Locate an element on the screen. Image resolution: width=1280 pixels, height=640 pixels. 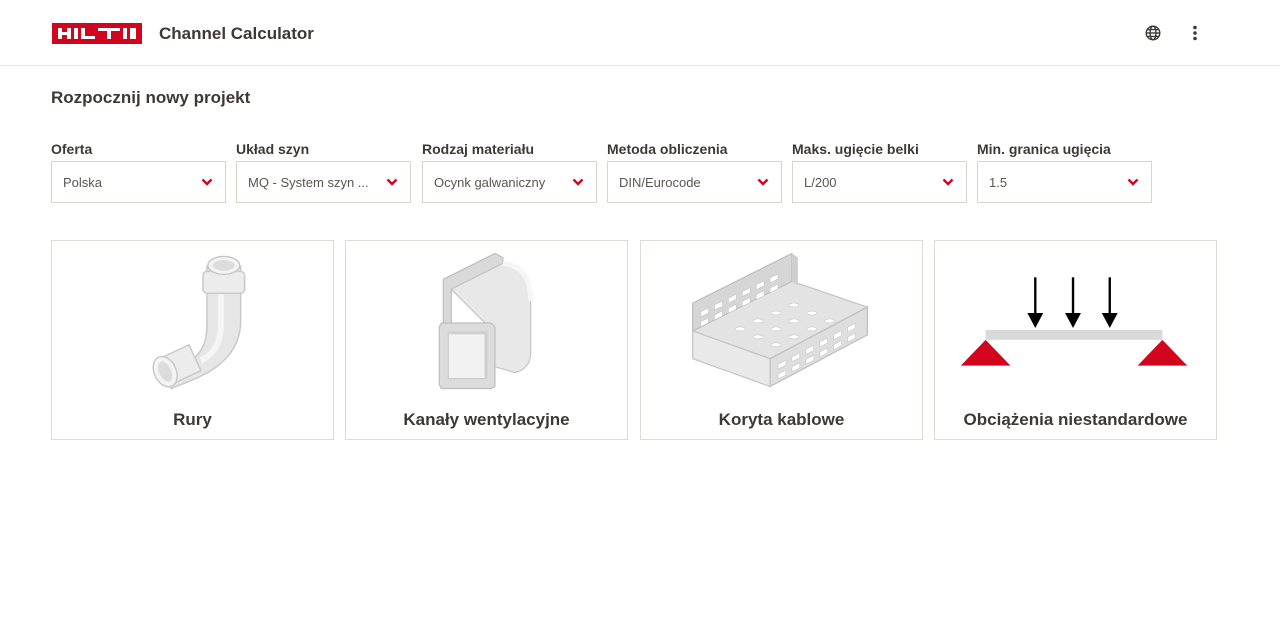
min-deflection-limit-select: 1.5 is located at coordinates (1064, 182).